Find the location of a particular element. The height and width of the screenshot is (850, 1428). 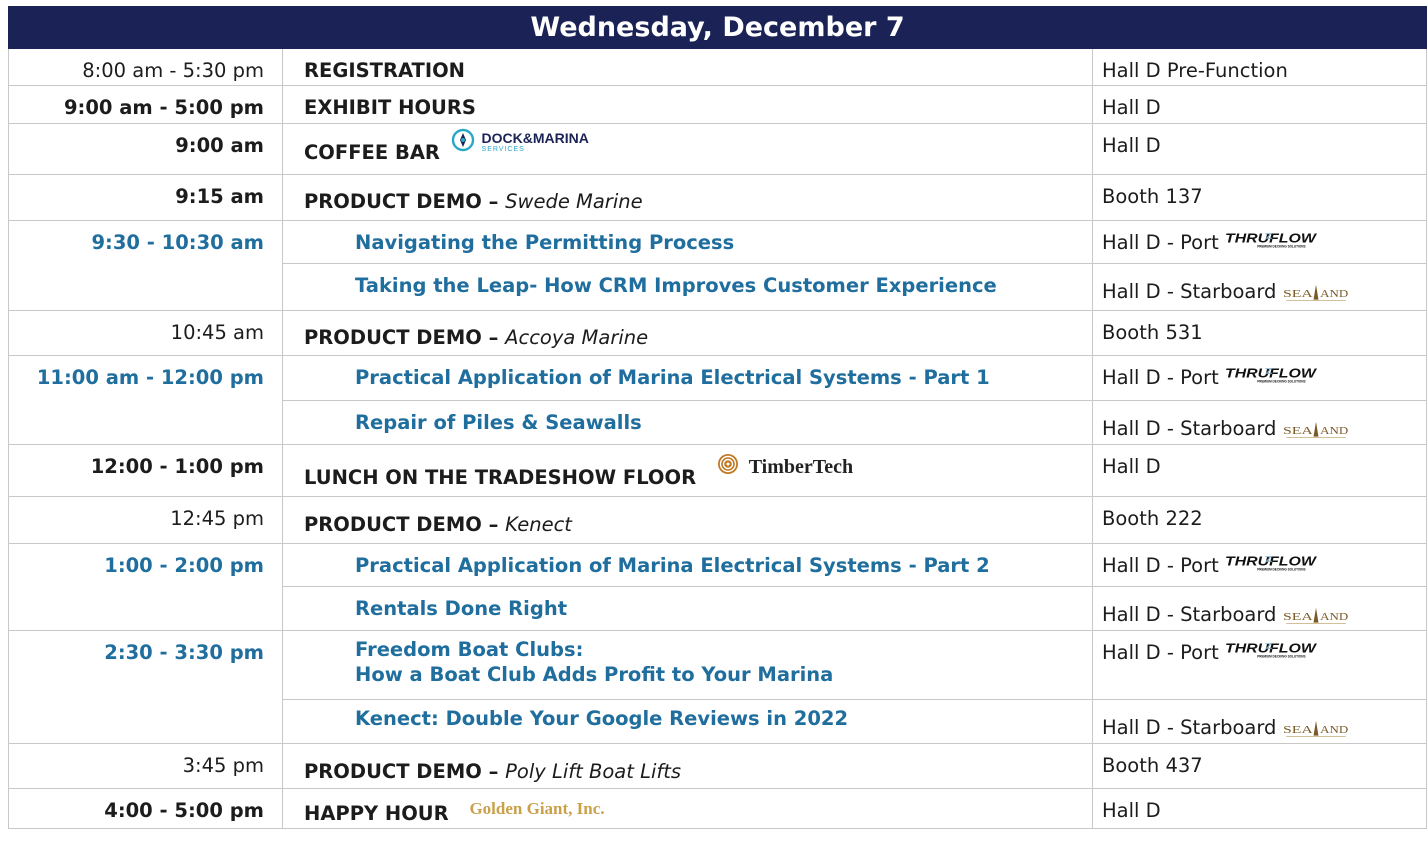

event-title: HAPPY HOUR is located at coordinates (376, 813).